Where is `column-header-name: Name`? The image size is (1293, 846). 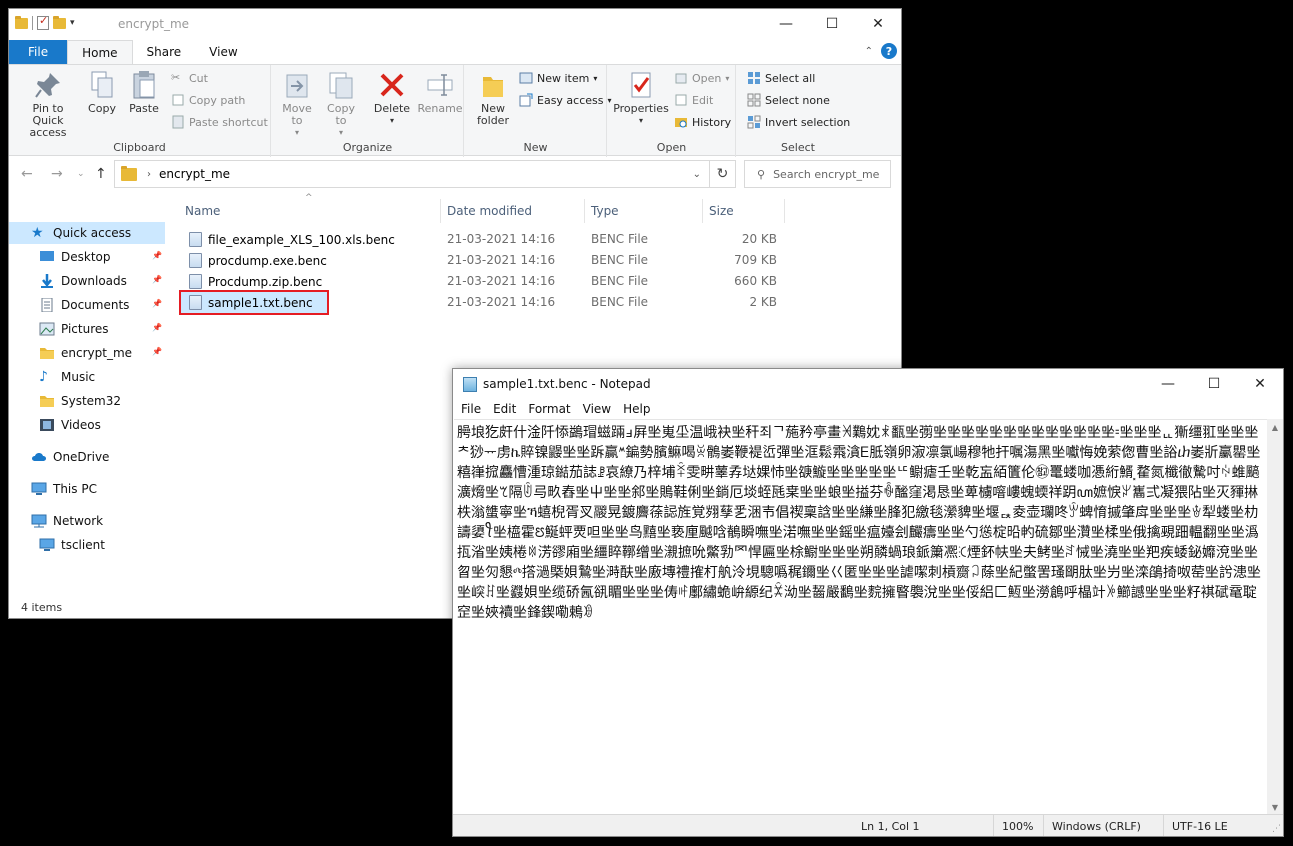
column-header-name: Name is located at coordinates (310, 211).